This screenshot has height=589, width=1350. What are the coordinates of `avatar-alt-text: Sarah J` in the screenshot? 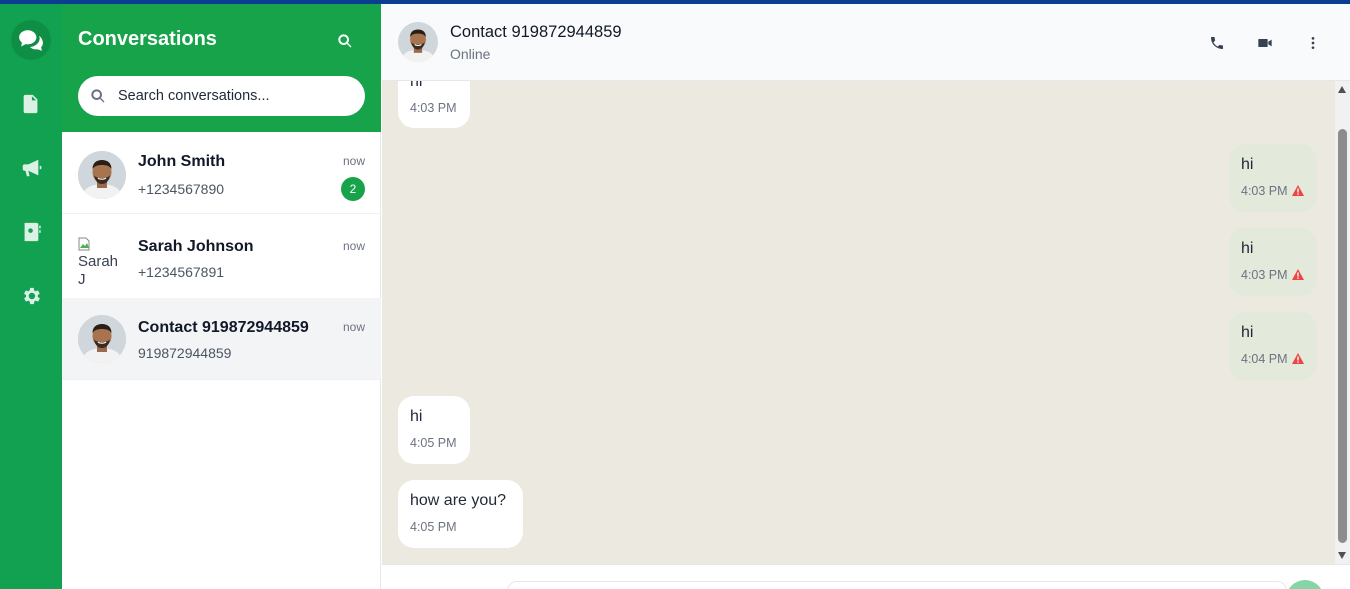 It's located at (98, 269).